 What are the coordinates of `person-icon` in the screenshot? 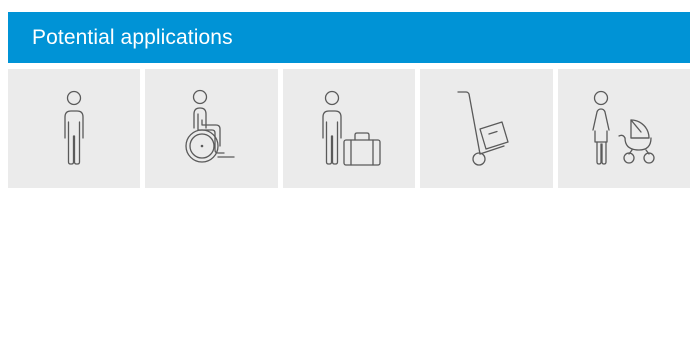 It's located at (74, 127).